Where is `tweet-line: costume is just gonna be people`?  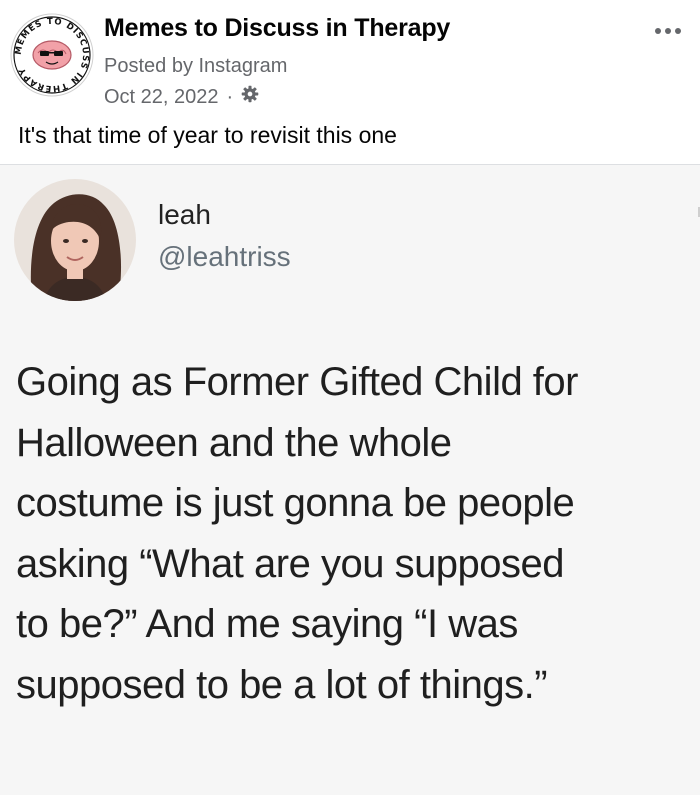
tweet-line: costume is just gonna be people is located at coordinates (295, 503).